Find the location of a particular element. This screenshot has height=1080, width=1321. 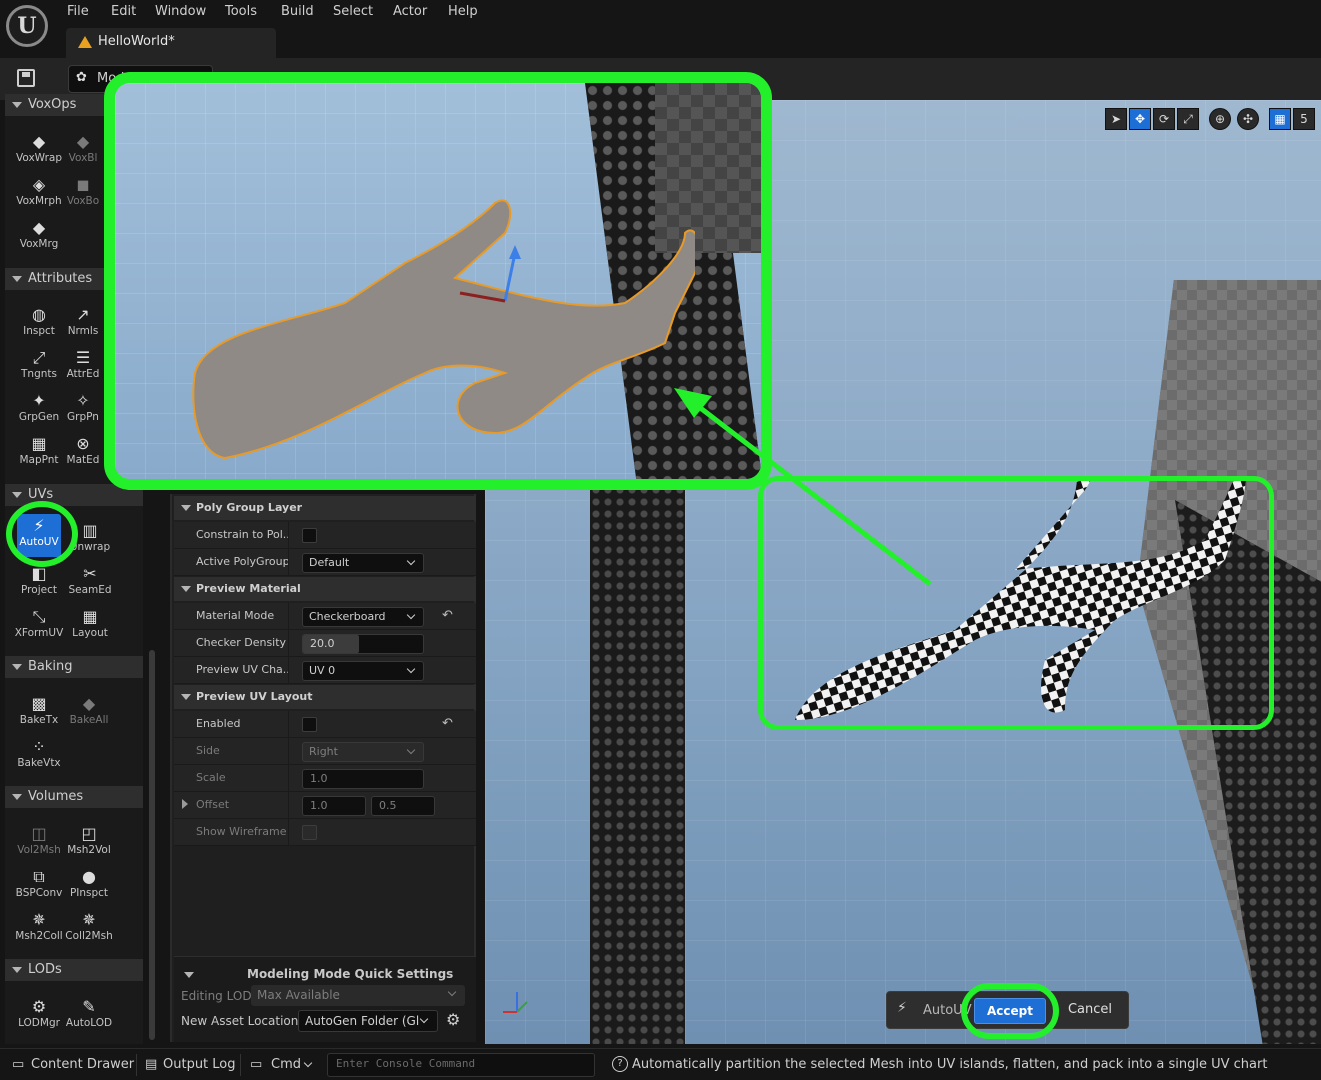

voxwrap-icon: ◆ is located at coordinates (39, 141).